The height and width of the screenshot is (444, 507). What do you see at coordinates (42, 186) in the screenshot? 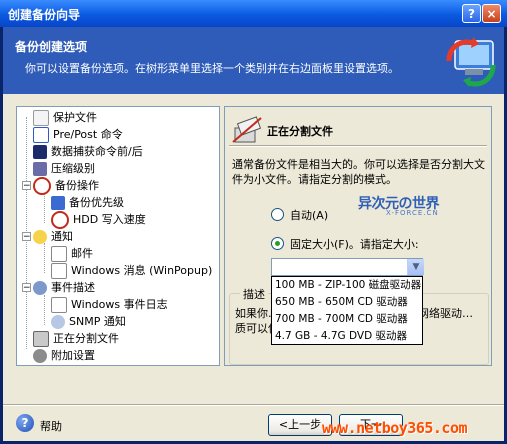
I see `backup-gear-icon` at bounding box center [42, 186].